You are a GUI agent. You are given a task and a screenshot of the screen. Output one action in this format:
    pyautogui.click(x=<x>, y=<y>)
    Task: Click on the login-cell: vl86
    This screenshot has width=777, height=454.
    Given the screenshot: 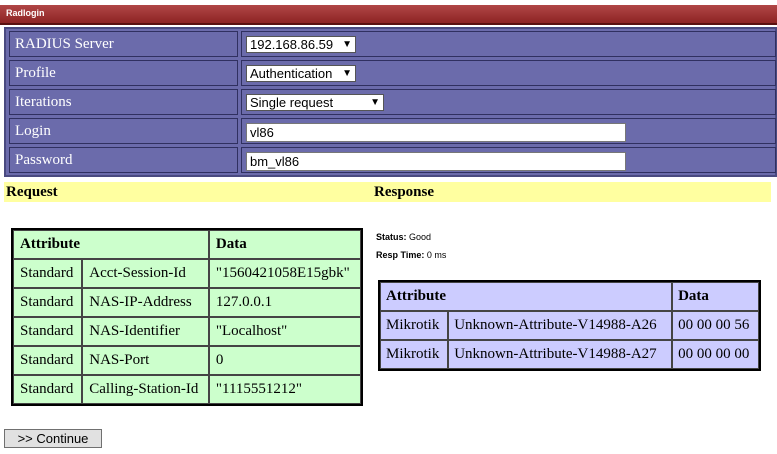 What is the action you would take?
    pyautogui.click(x=508, y=131)
    